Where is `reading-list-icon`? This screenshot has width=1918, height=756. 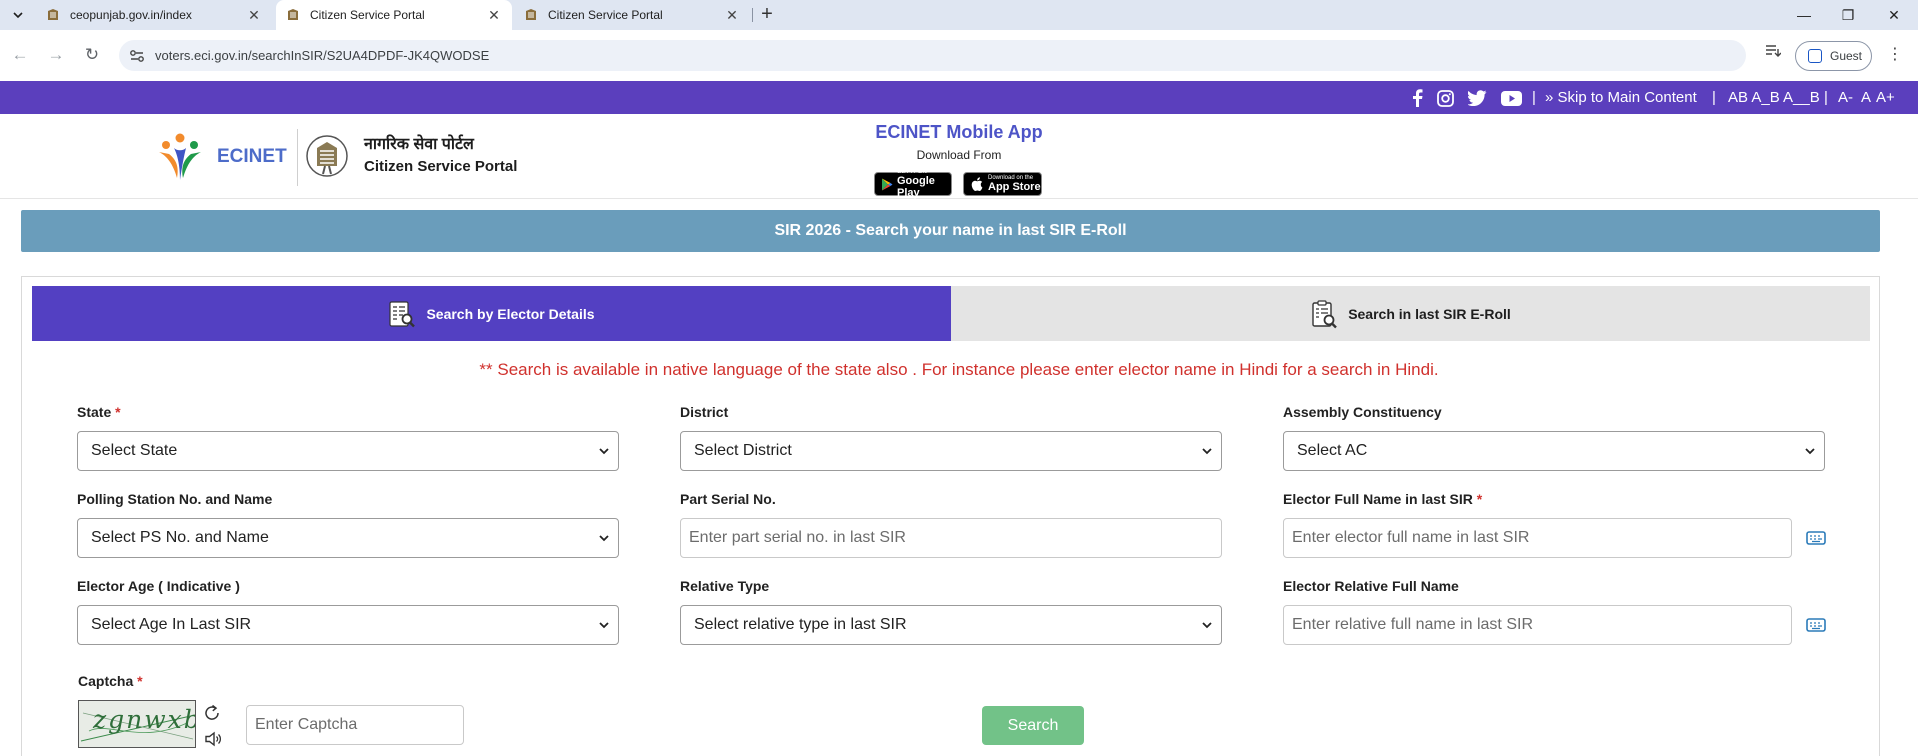 reading-list-icon is located at coordinates (1773, 55).